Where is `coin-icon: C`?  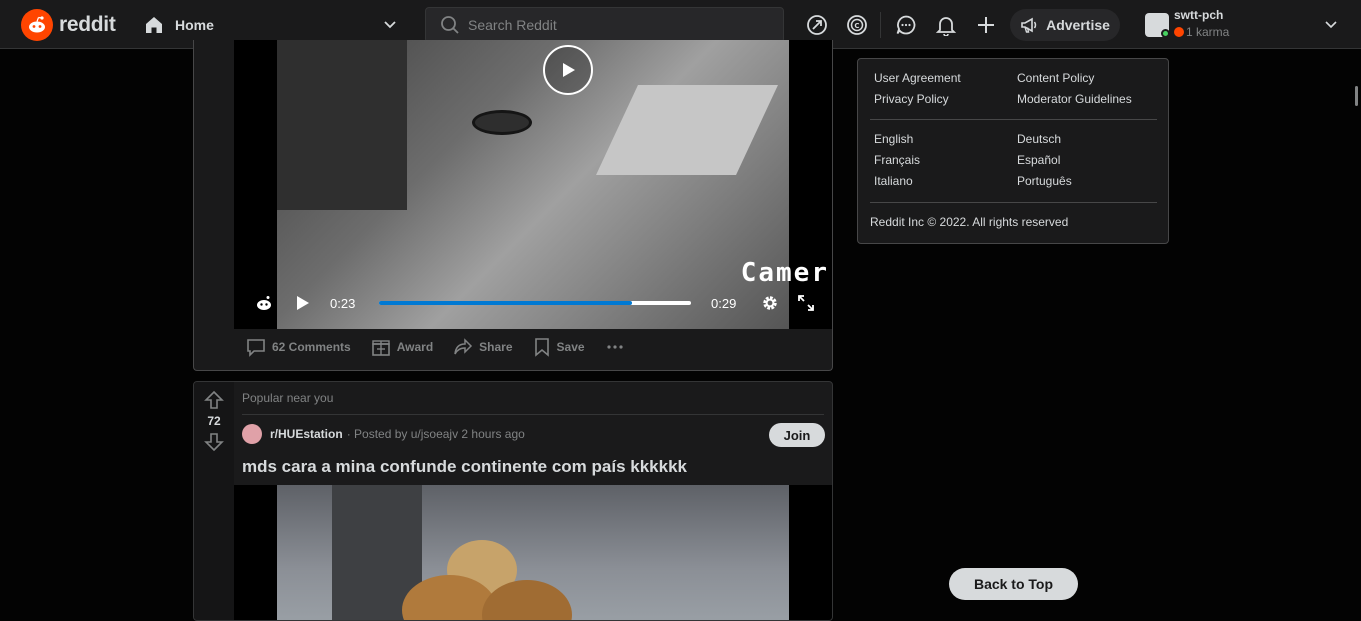 coin-icon: C is located at coordinates (857, 25).